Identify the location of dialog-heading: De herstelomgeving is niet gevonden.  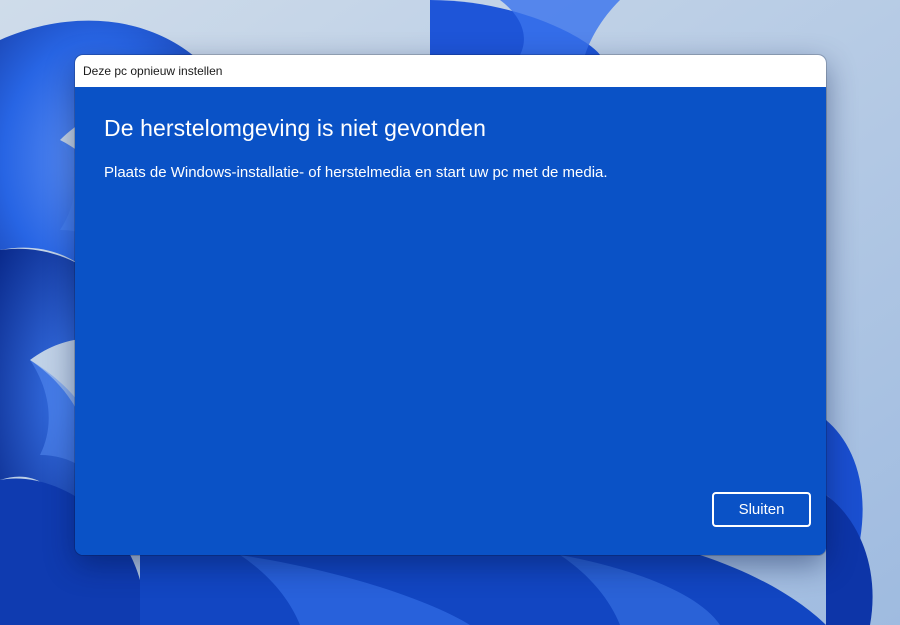
(295, 128).